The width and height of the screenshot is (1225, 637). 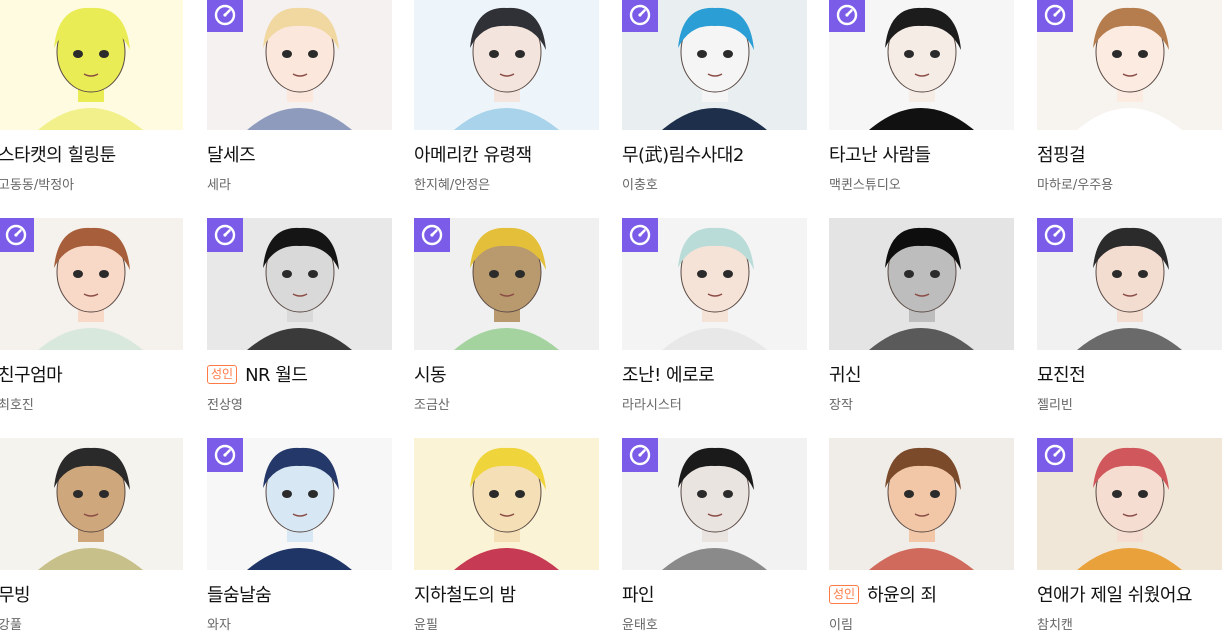 I want to click on webtoon-card: 귀신장작, so click(x=922, y=323).